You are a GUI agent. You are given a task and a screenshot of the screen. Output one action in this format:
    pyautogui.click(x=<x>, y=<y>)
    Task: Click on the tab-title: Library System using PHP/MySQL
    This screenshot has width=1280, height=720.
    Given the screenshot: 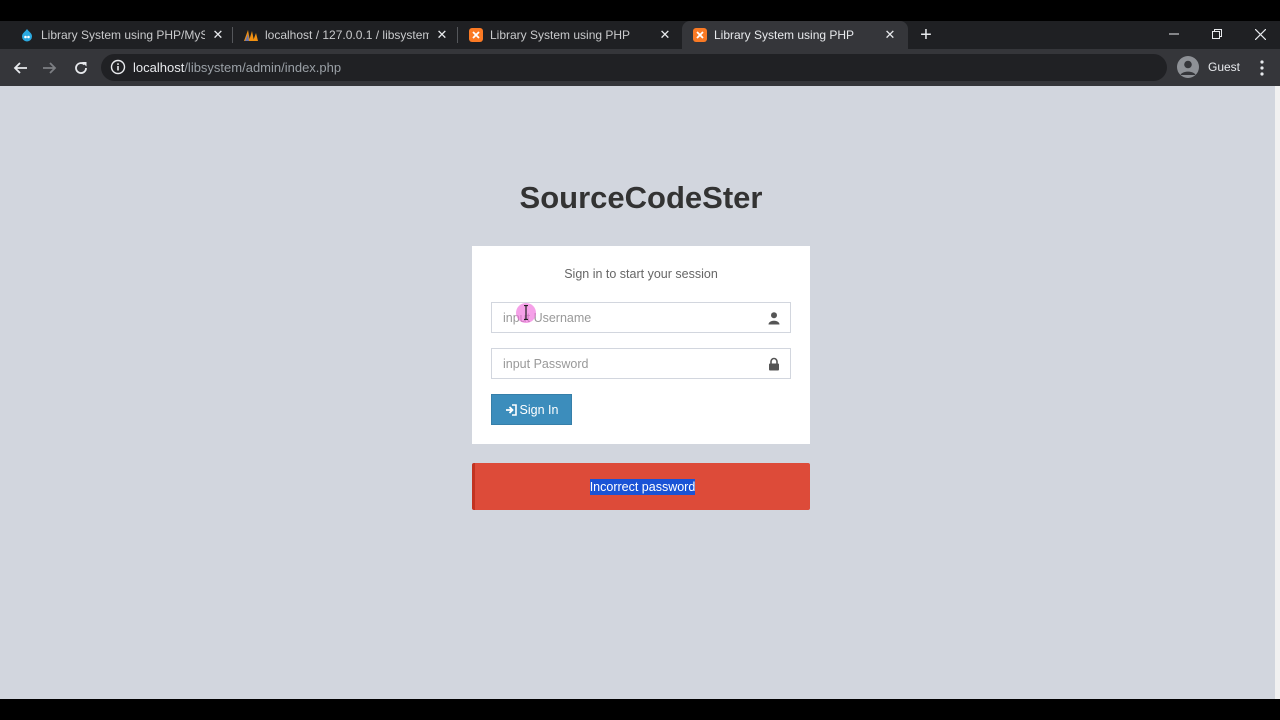 What is the action you would take?
    pyautogui.click(x=123, y=35)
    